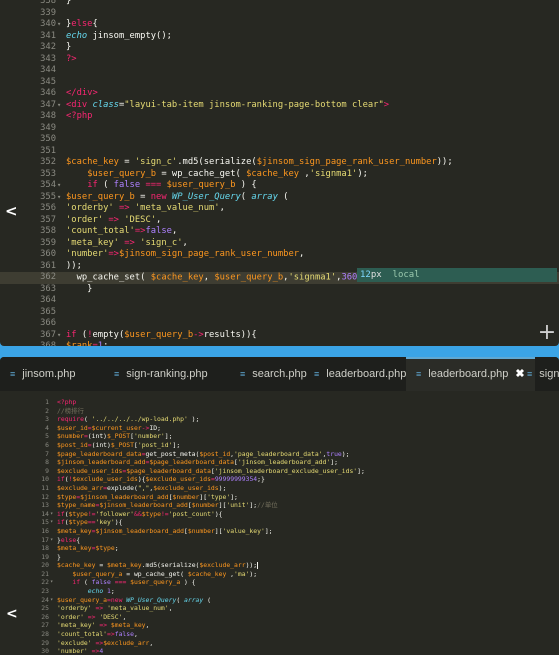 Image resolution: width=559 pixels, height=655 pixels. Describe the element at coordinates (279, 37) in the screenshot. I see `code-line: 341 echo jinsom_empty();` at that location.